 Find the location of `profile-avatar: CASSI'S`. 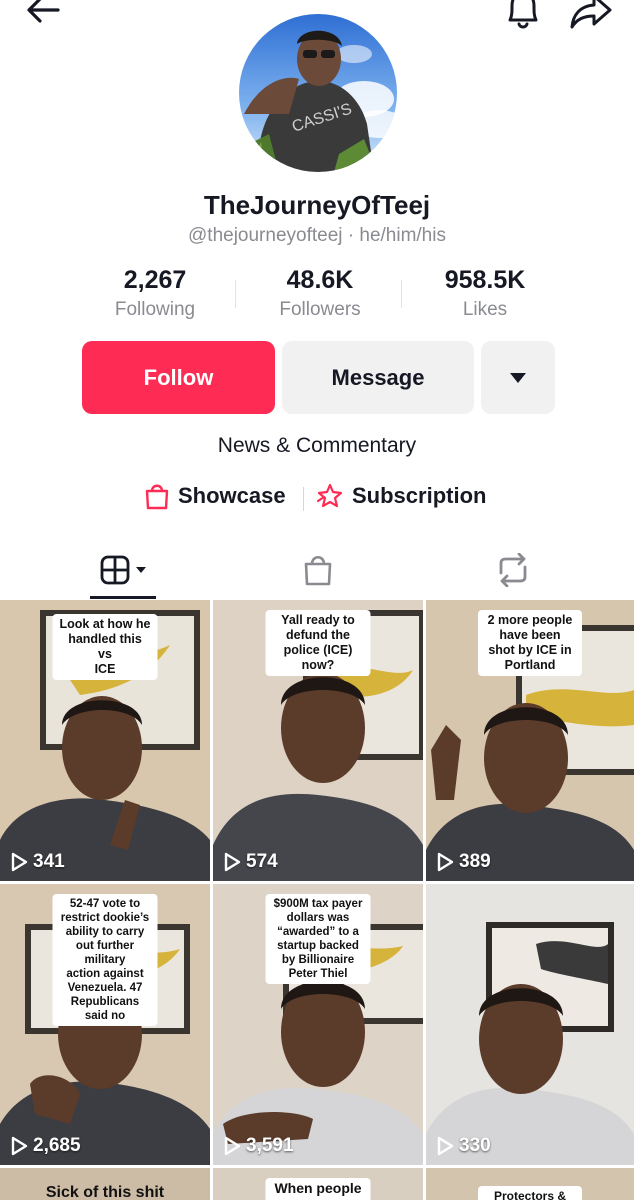

profile-avatar: CASSI'S is located at coordinates (318, 93).